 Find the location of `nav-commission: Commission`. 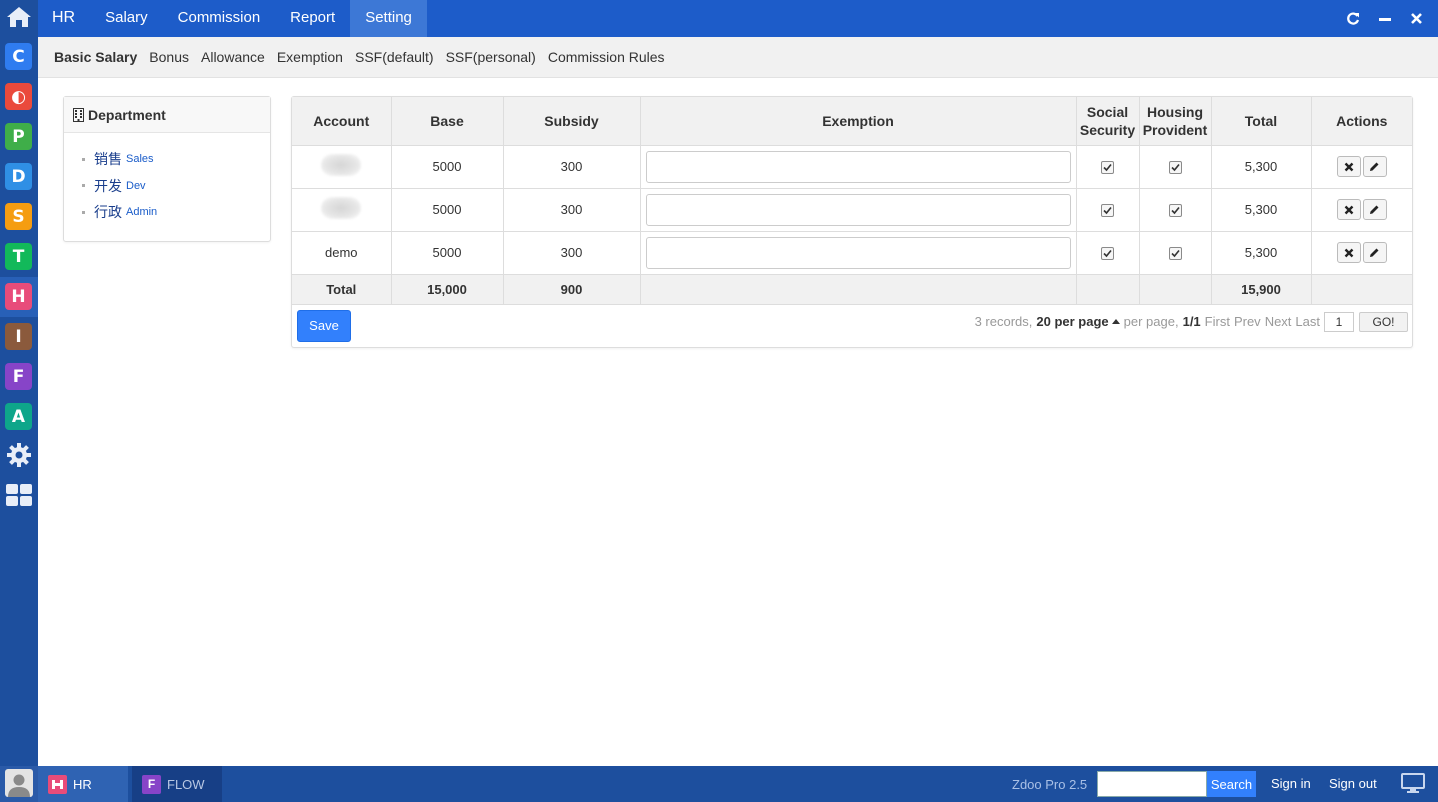

nav-commission: Commission is located at coordinates (219, 18).